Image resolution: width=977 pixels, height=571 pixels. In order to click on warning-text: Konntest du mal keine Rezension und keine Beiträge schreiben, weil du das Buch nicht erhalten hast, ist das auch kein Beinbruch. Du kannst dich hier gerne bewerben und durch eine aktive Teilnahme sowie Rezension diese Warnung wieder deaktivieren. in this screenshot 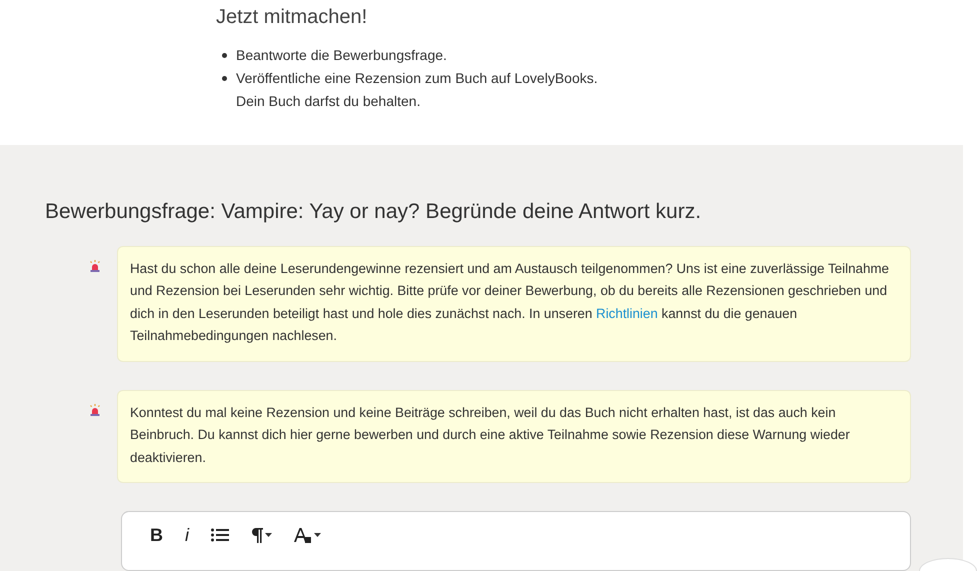, I will do `click(490, 435)`.